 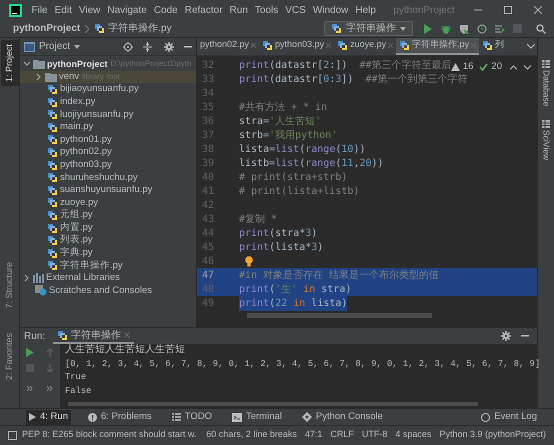 I want to click on console-output-line: False, so click(x=78, y=391).